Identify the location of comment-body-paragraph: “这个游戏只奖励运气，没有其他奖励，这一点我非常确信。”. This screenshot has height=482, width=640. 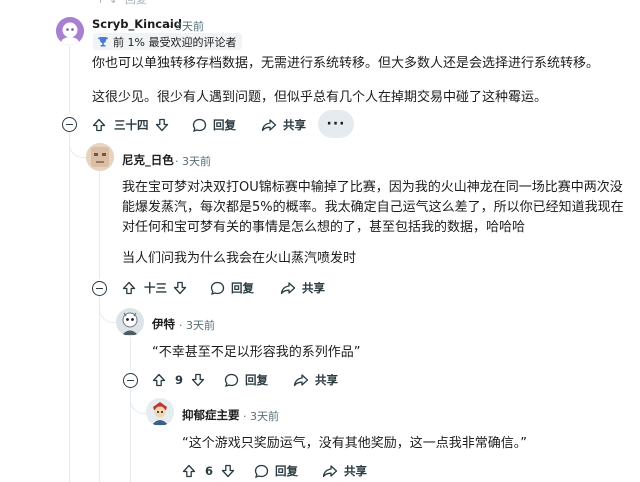
(354, 443).